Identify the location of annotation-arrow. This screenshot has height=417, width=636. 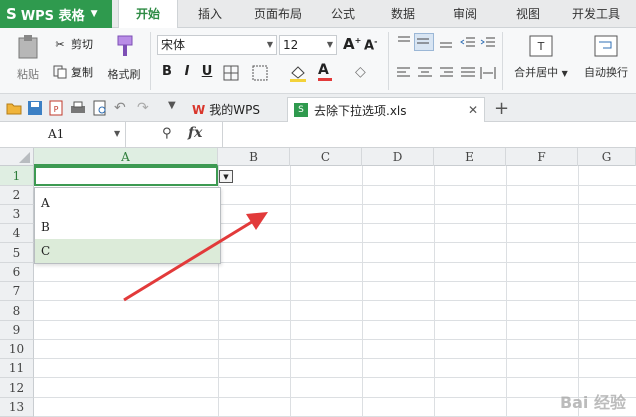
(195, 257).